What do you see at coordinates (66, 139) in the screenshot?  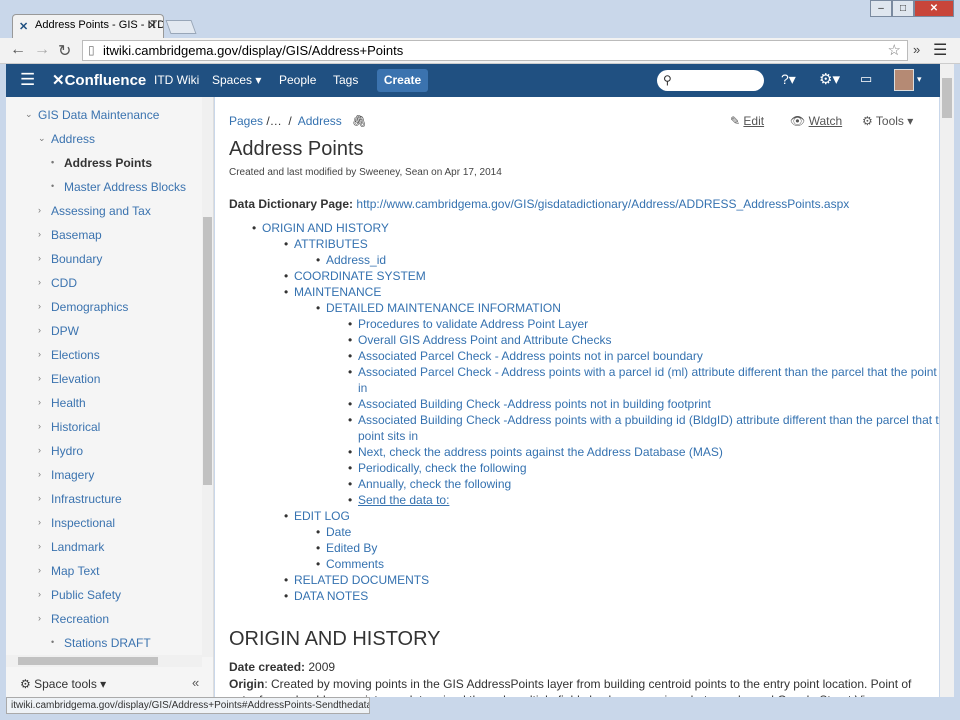 I see `sidebar-item: ⌄ Address` at bounding box center [66, 139].